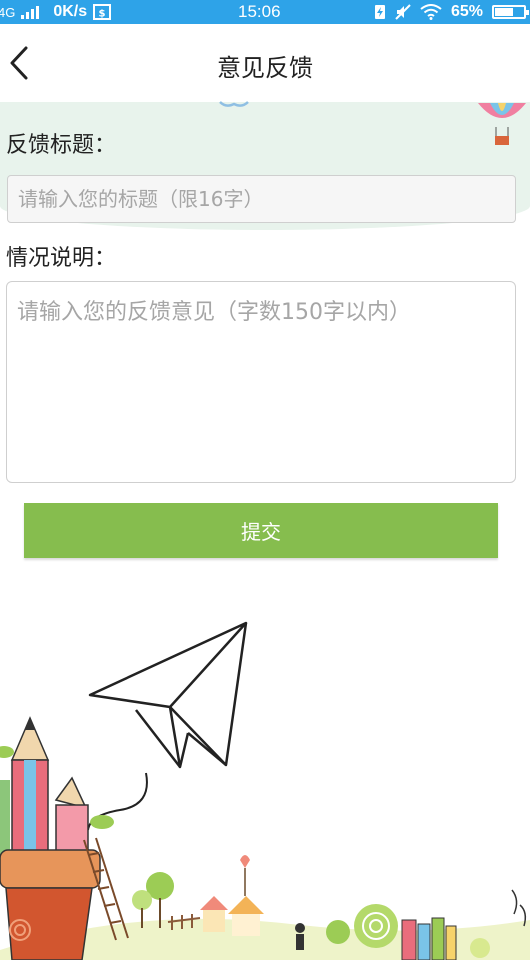 The height and width of the screenshot is (960, 530). Describe the element at coordinates (429, 938) in the screenshot. I see `books-icon` at that location.